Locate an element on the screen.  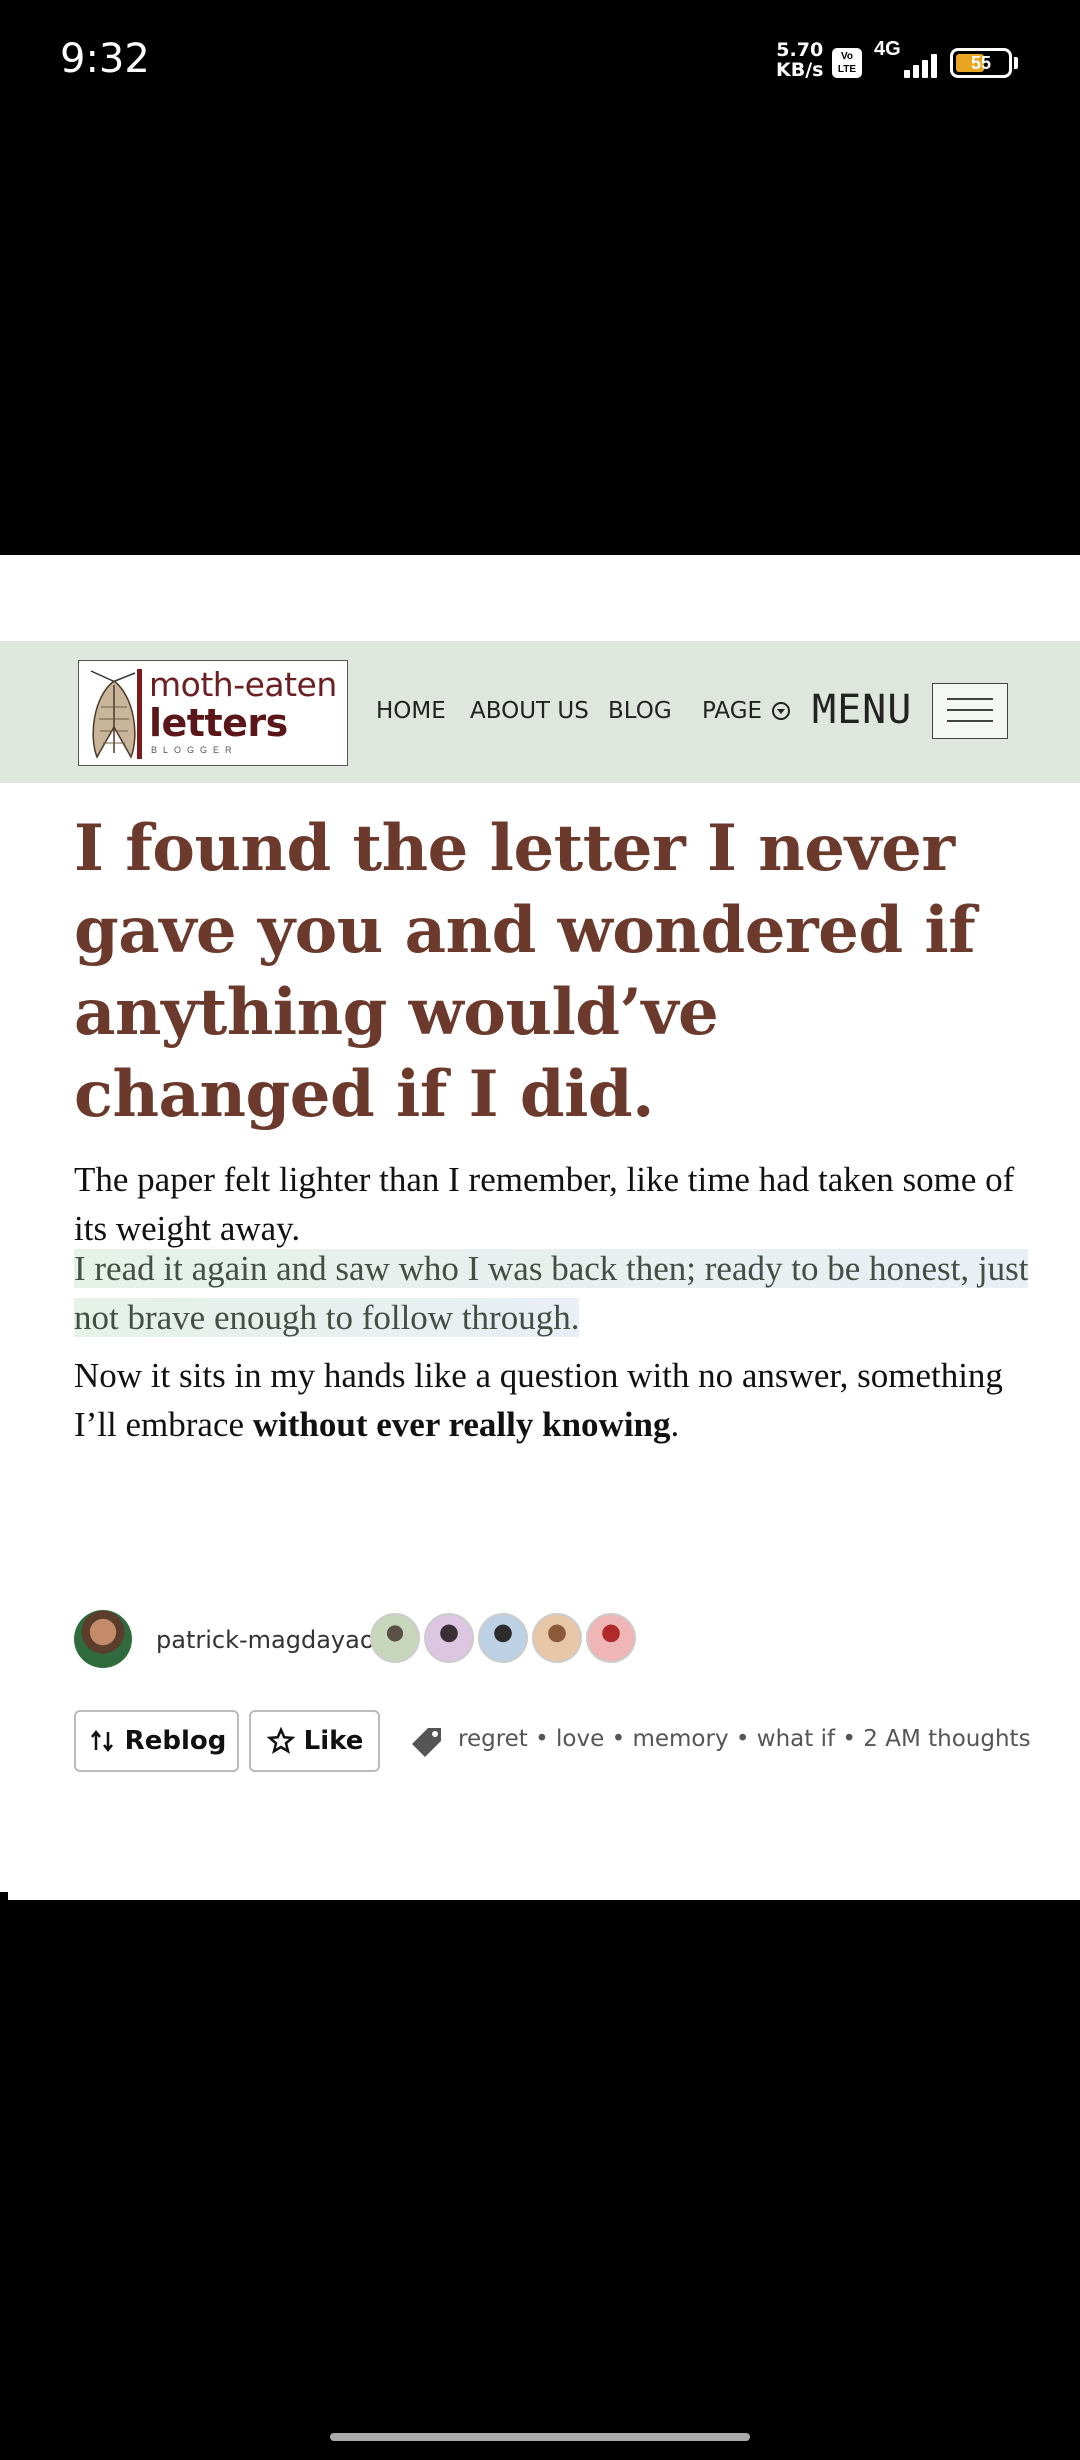
battery-level: 55 is located at coordinates (981, 63).